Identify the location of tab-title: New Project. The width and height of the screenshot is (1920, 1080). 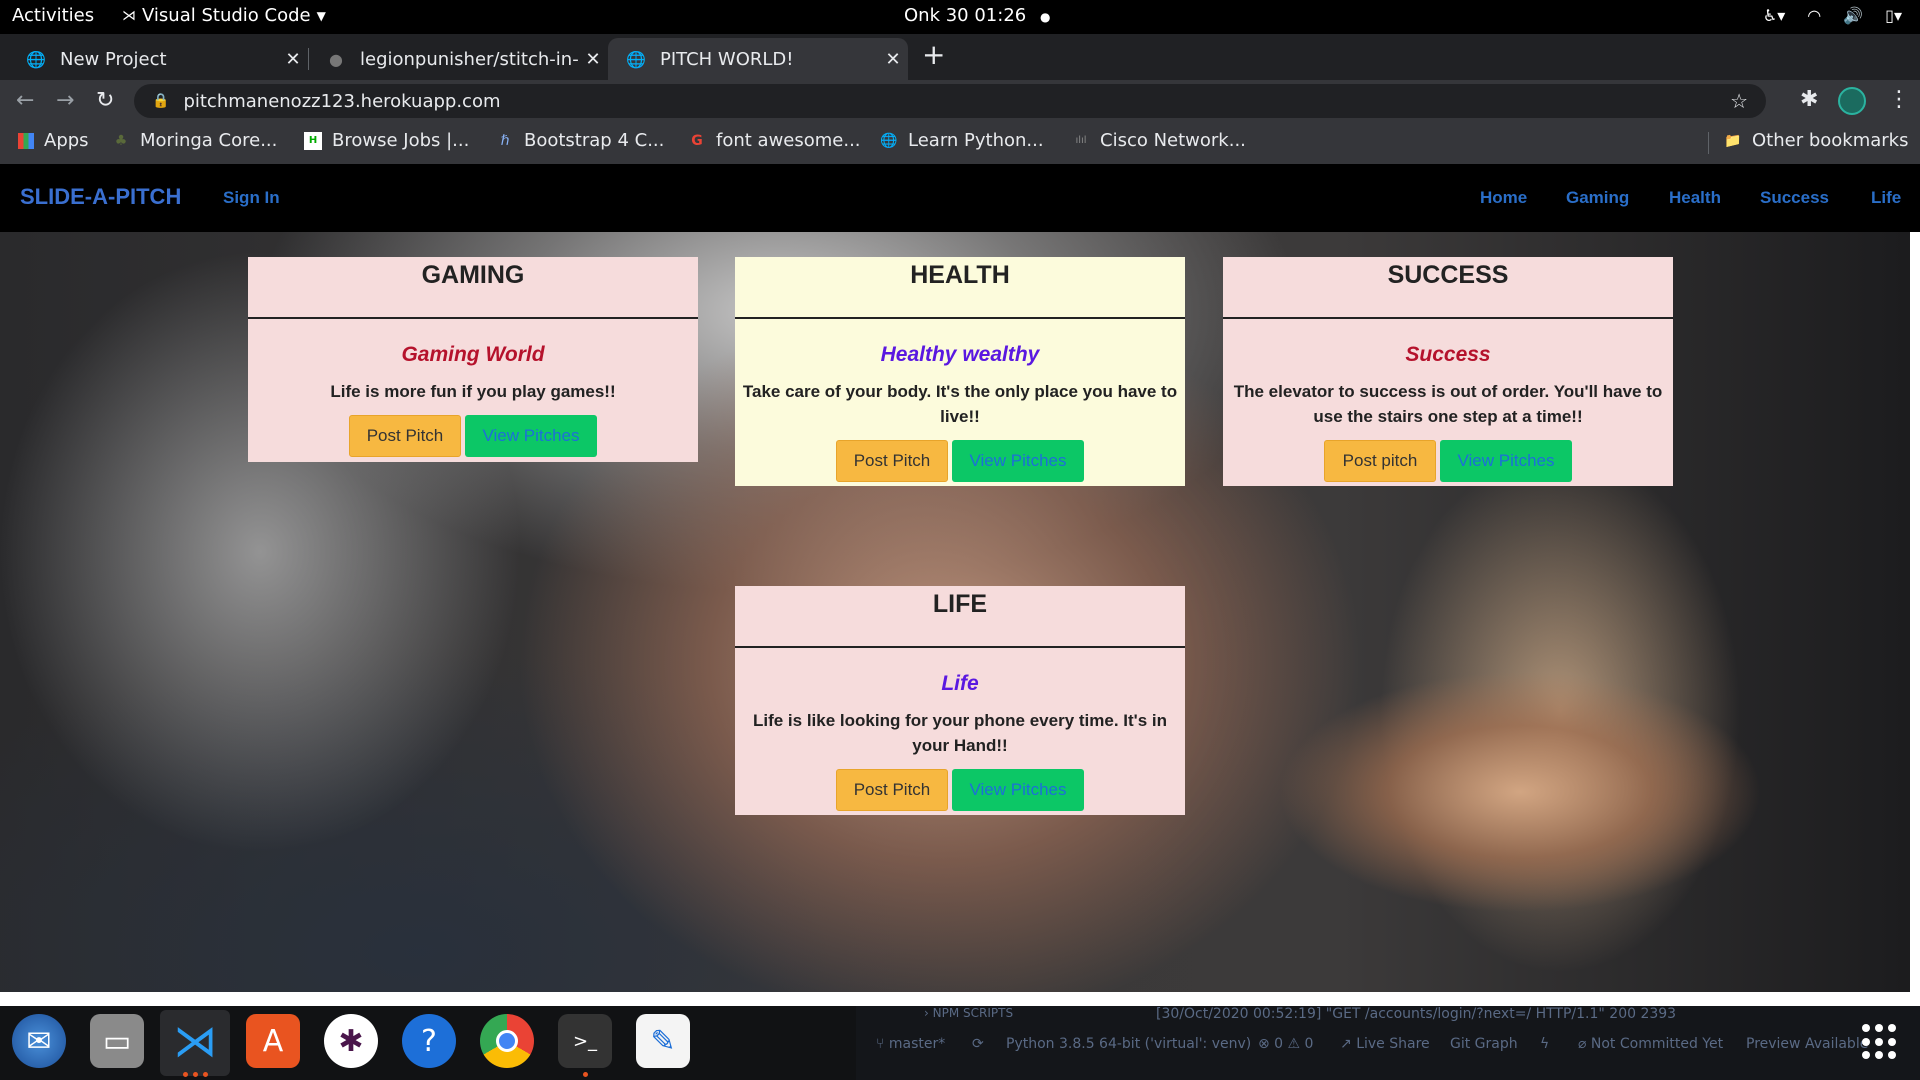
(113, 59).